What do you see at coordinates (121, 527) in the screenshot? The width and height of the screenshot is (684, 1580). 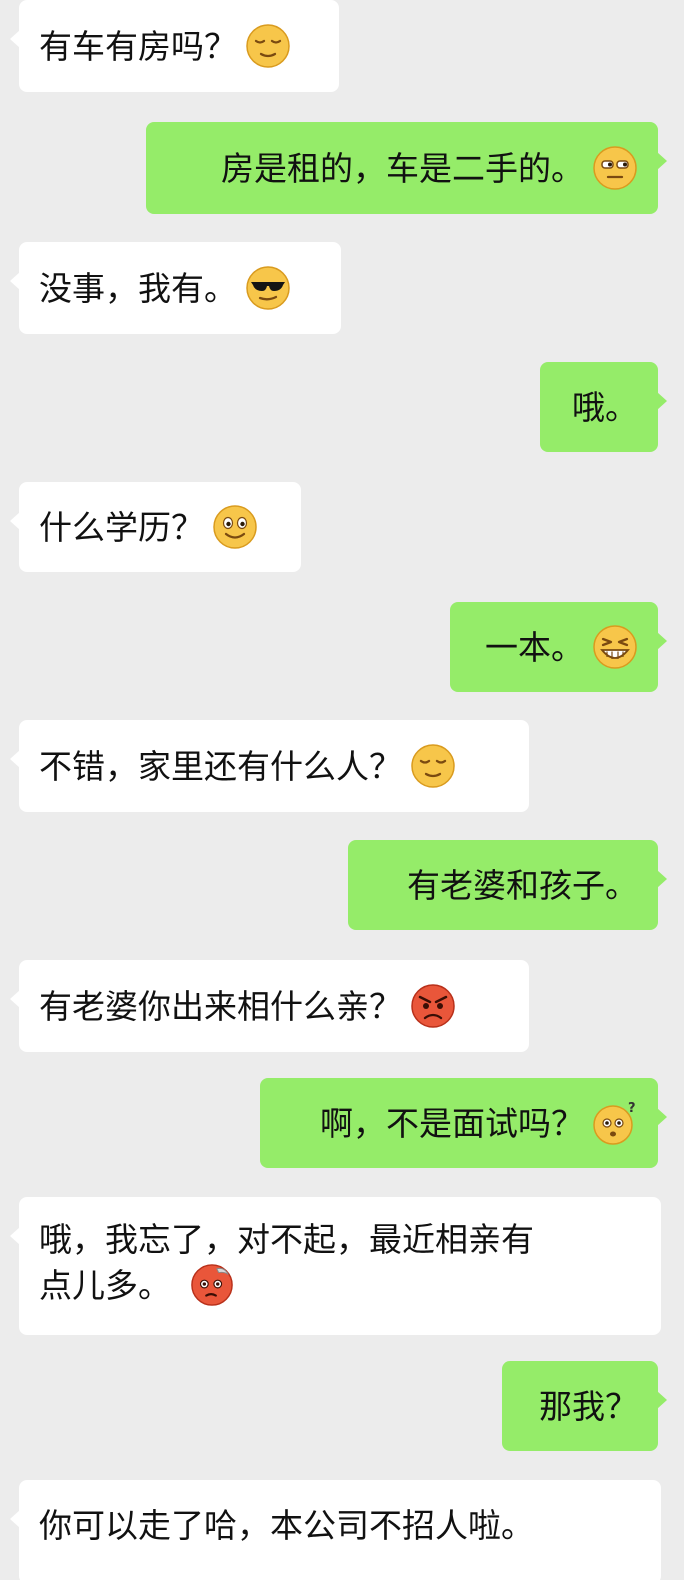 I see `message-text: 什么学历？` at bounding box center [121, 527].